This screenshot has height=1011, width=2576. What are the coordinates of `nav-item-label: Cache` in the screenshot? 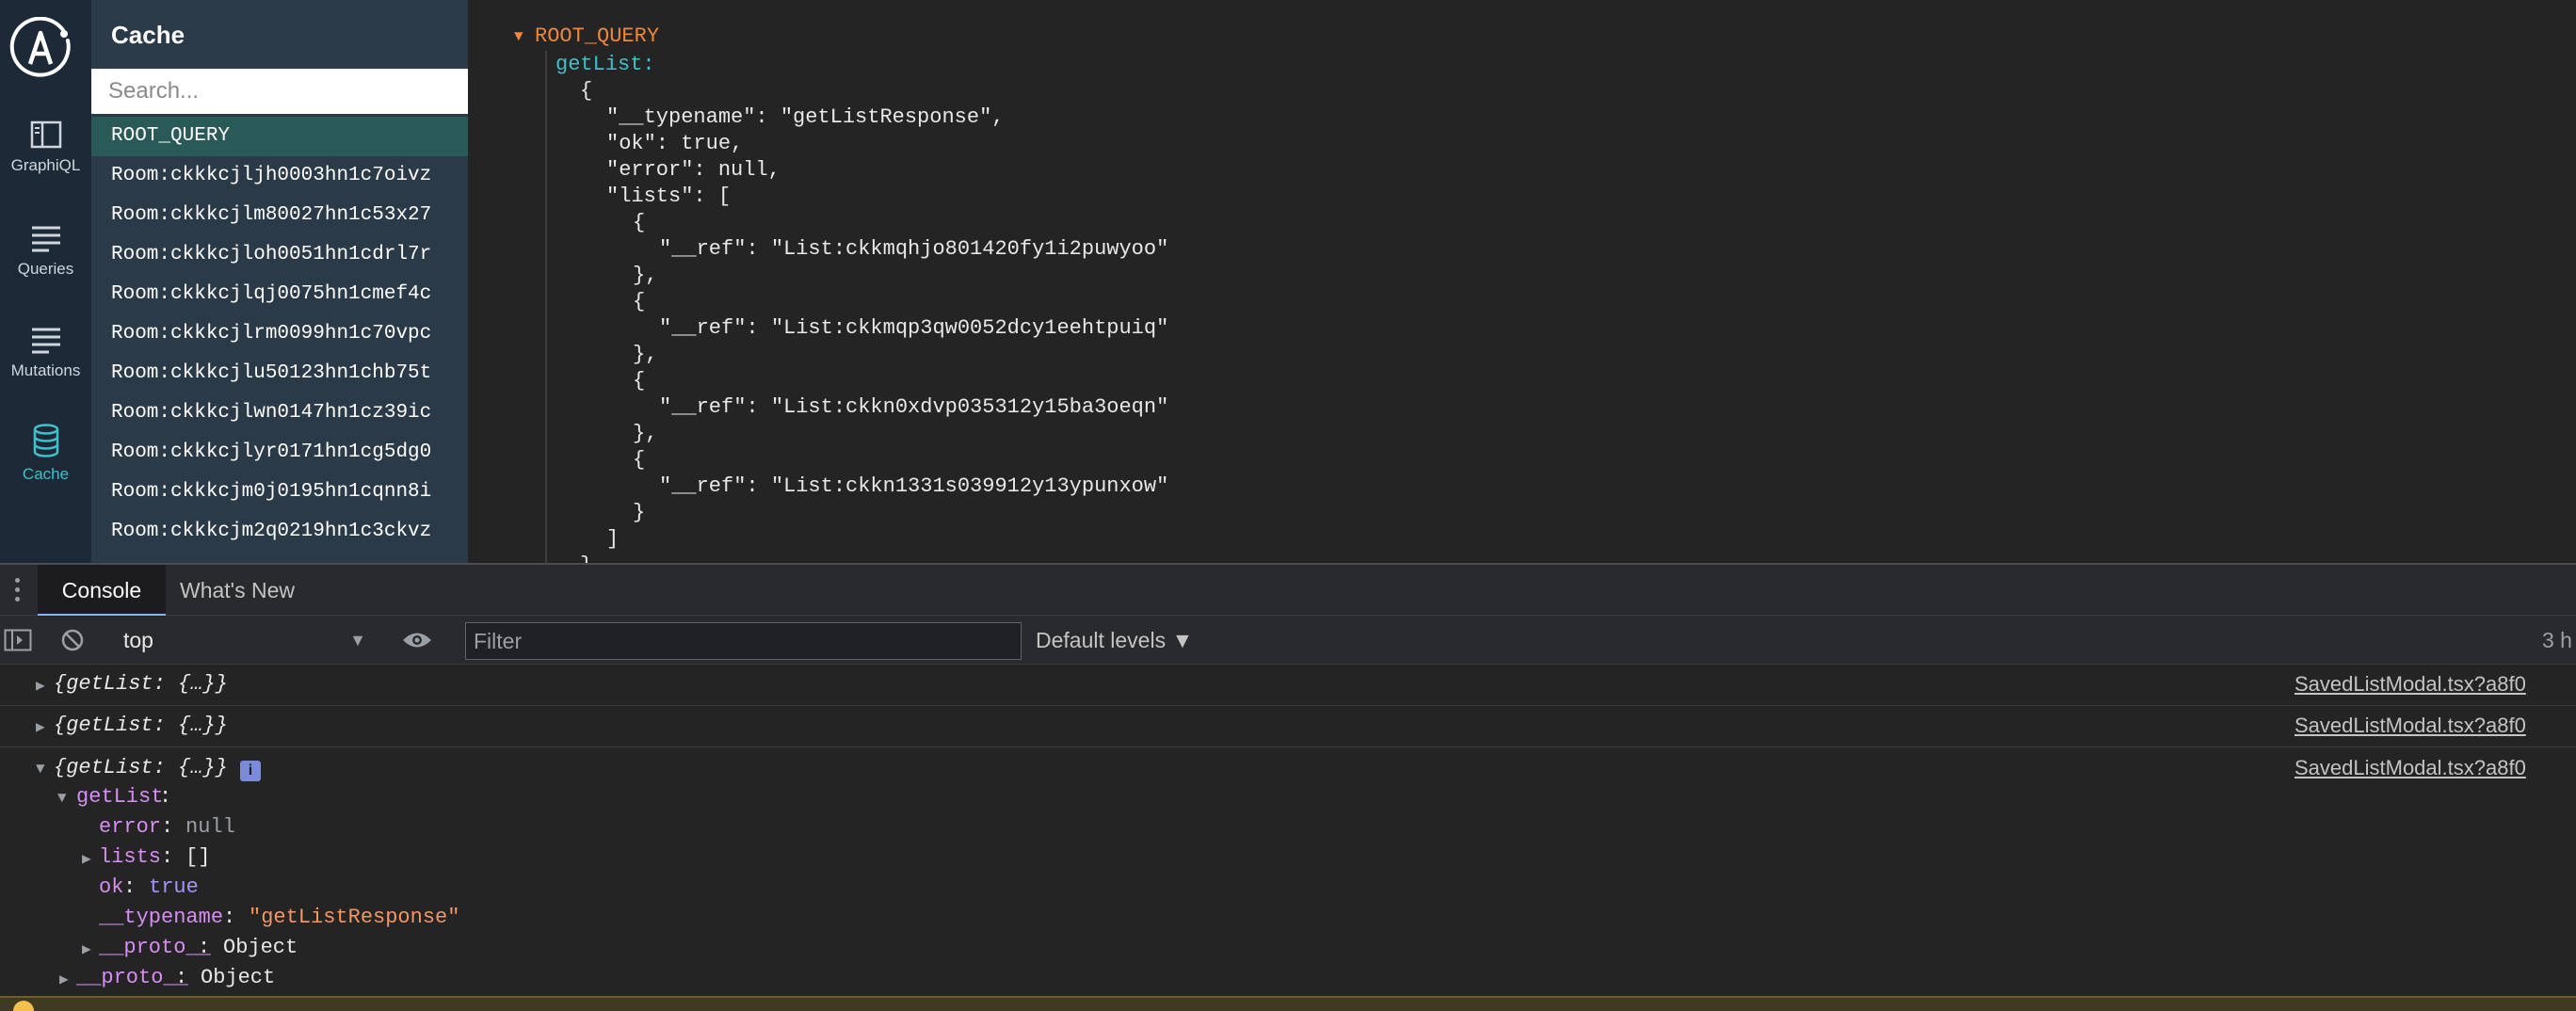 It's located at (46, 474).